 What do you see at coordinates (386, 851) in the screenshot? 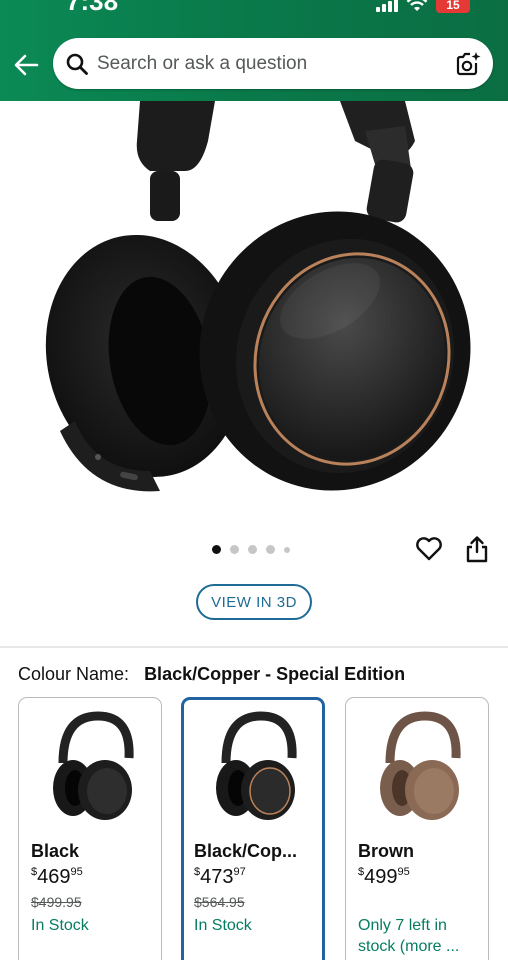
I see `swatch-name: Brown` at bounding box center [386, 851].